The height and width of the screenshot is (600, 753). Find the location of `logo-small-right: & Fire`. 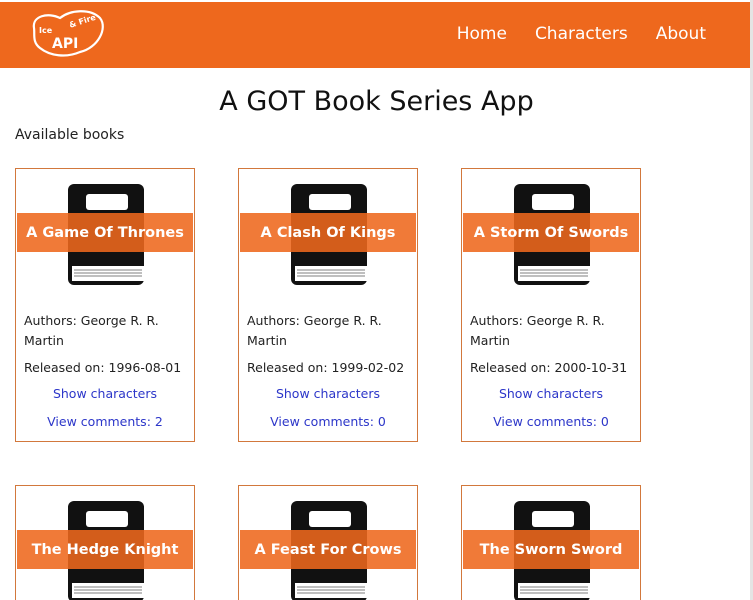

logo-small-right: & Fire is located at coordinates (82, 21).